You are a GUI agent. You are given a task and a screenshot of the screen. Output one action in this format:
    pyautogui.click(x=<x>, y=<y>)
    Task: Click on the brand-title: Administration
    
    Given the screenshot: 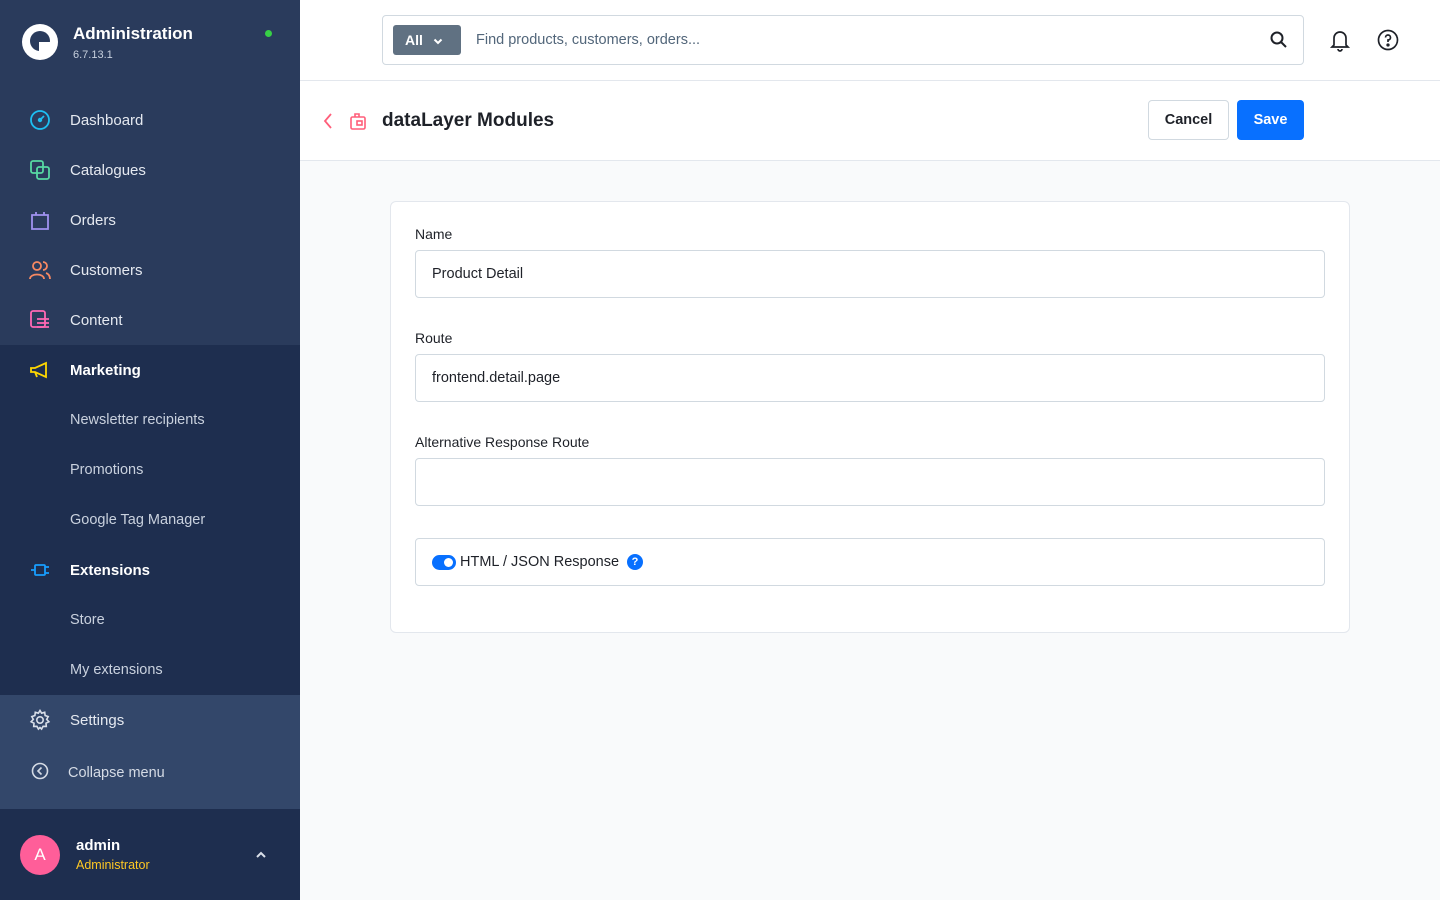 What is the action you would take?
    pyautogui.click(x=133, y=33)
    